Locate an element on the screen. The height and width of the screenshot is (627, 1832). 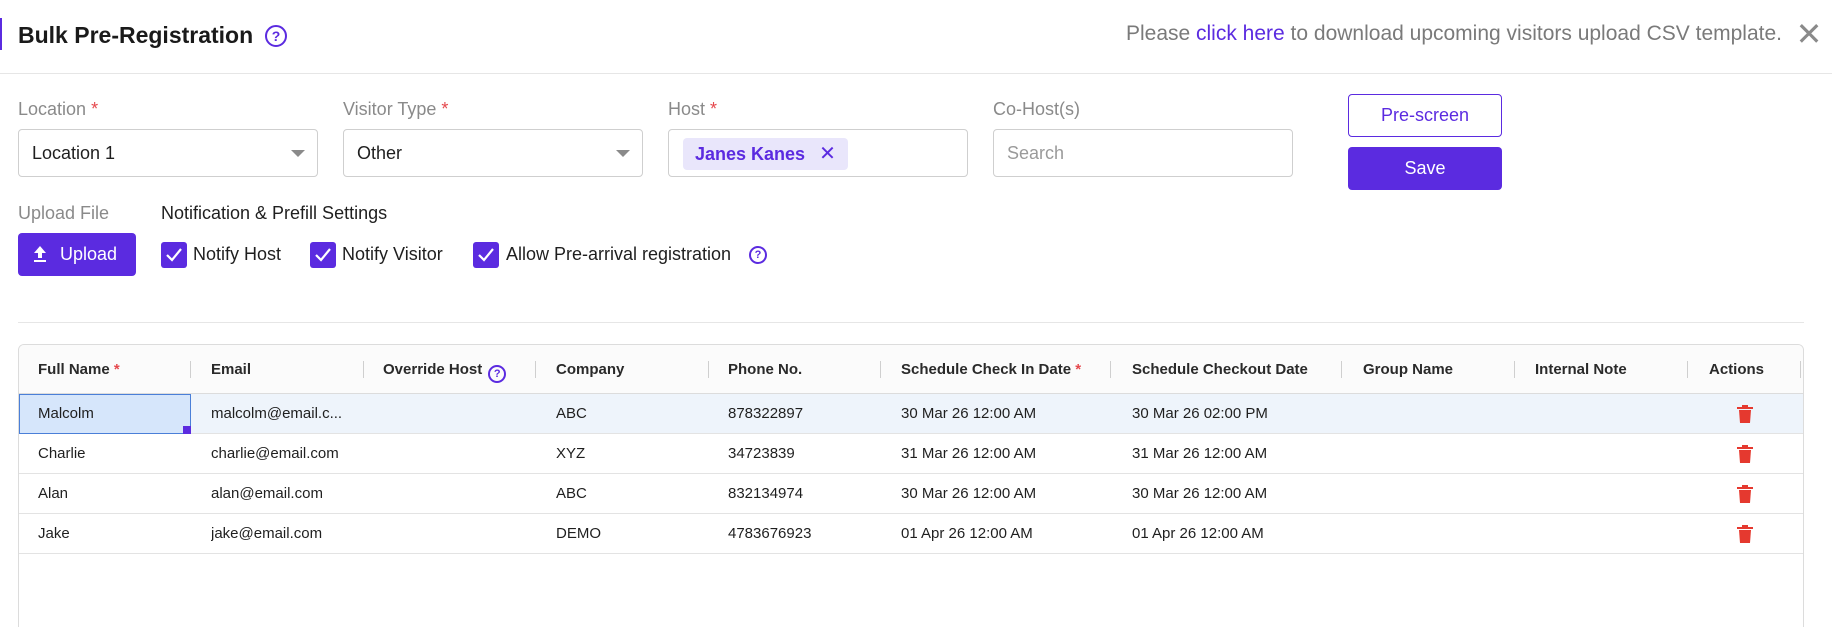
notify-host-checkbox is located at coordinates (174, 255).